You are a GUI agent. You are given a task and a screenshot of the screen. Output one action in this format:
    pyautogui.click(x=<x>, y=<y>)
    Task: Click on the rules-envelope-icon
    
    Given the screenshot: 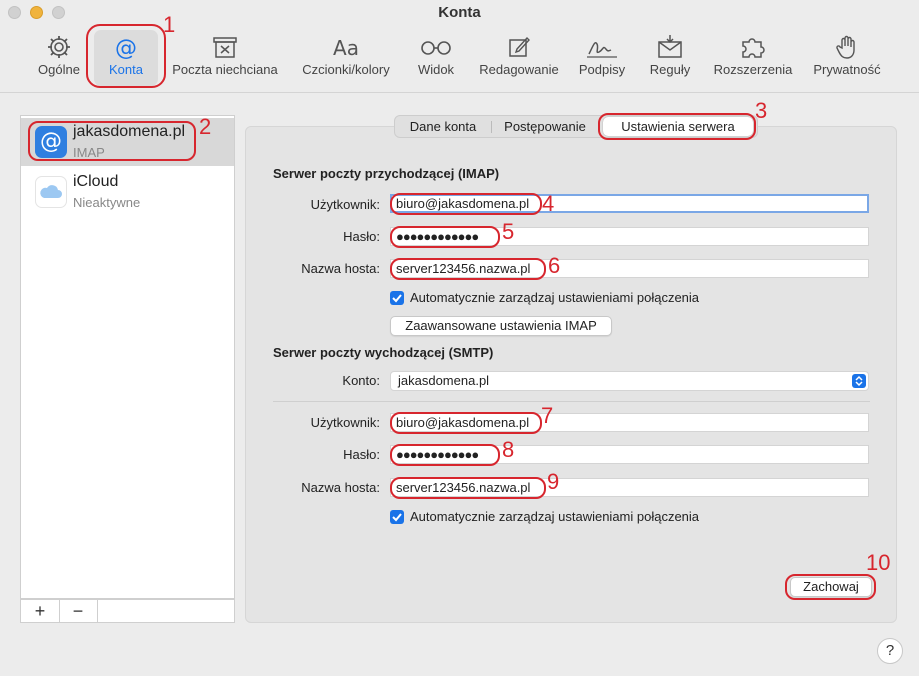 What is the action you would take?
    pyautogui.click(x=670, y=46)
    